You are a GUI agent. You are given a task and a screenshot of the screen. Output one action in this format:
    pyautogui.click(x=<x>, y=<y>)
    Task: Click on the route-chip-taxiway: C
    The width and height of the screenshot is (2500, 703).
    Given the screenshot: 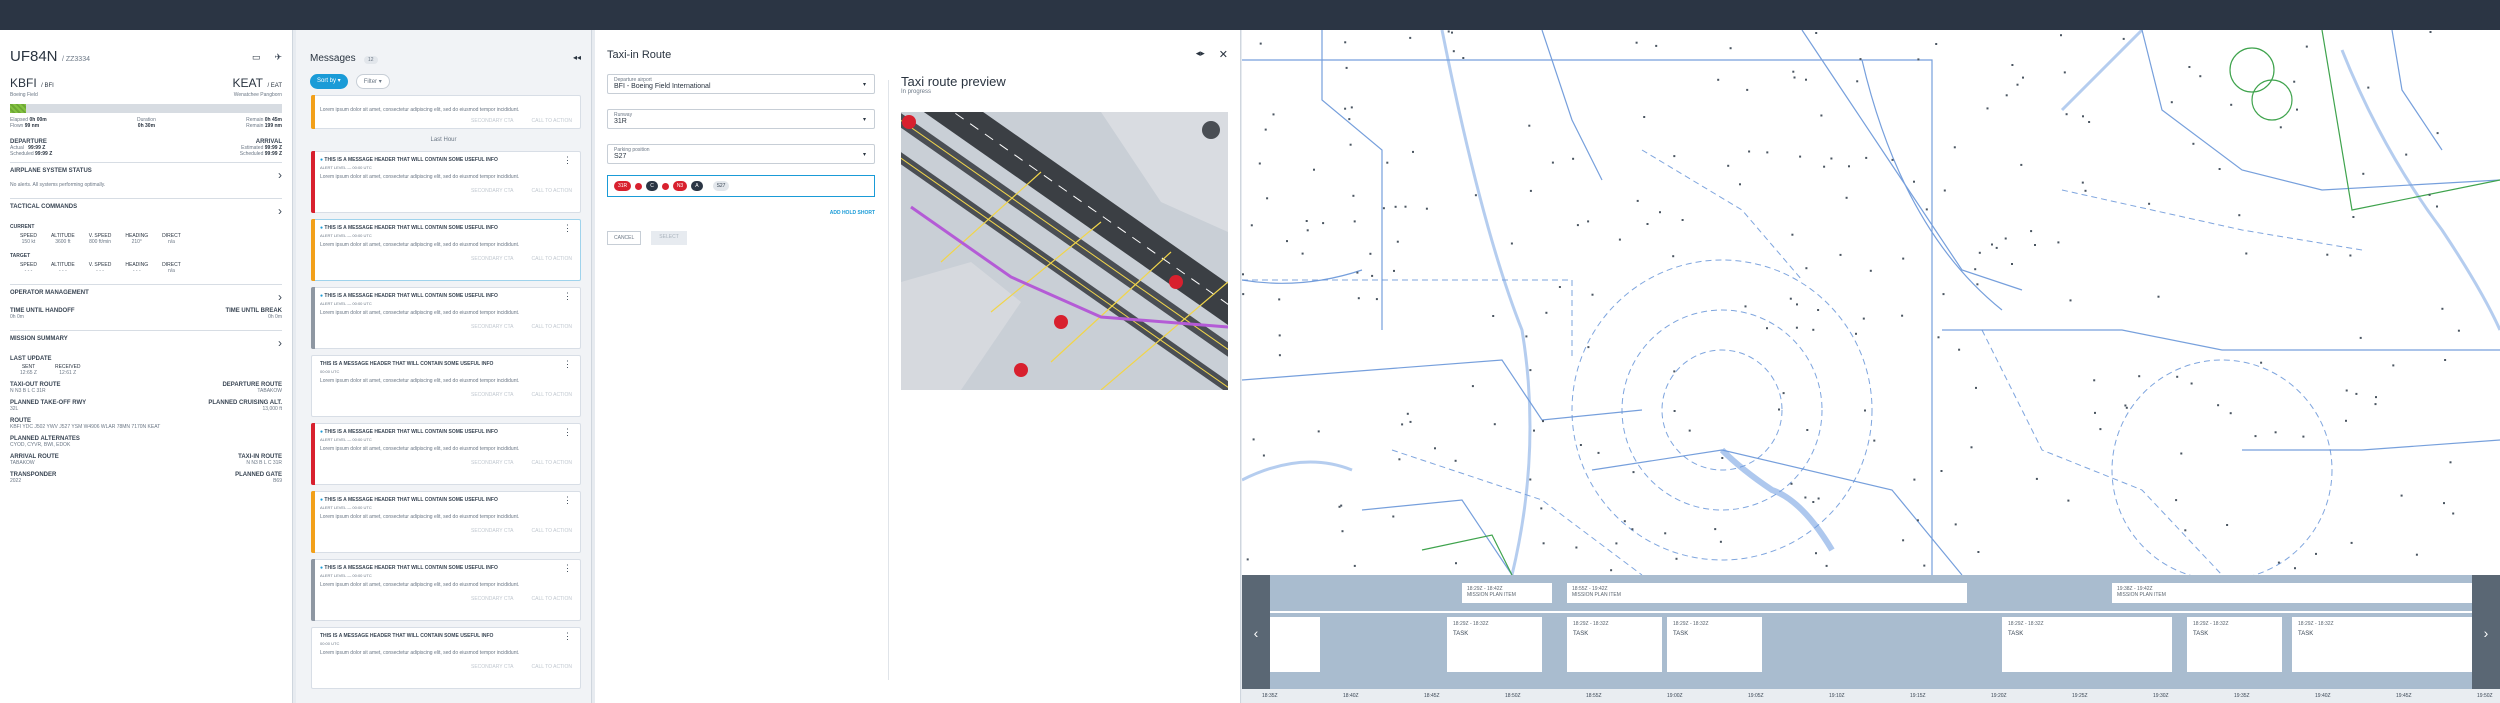 What is the action you would take?
    pyautogui.click(x=652, y=186)
    